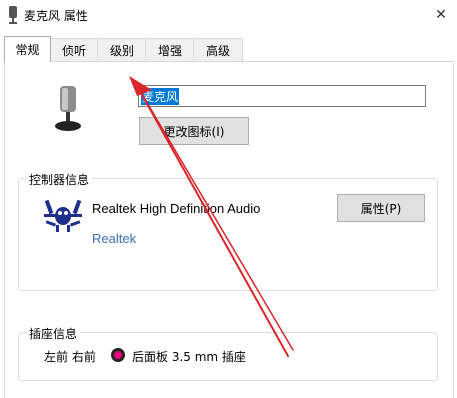 The image size is (457, 398). What do you see at coordinates (189, 357) in the screenshot?
I see `jack-description: 后面板 3.5 mm 插座` at bounding box center [189, 357].